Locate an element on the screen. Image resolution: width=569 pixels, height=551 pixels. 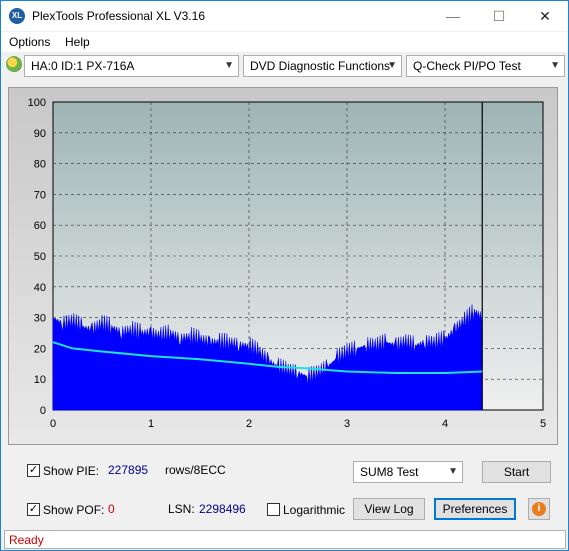
show-pie-label: Show PIE: is located at coordinates (71, 471).